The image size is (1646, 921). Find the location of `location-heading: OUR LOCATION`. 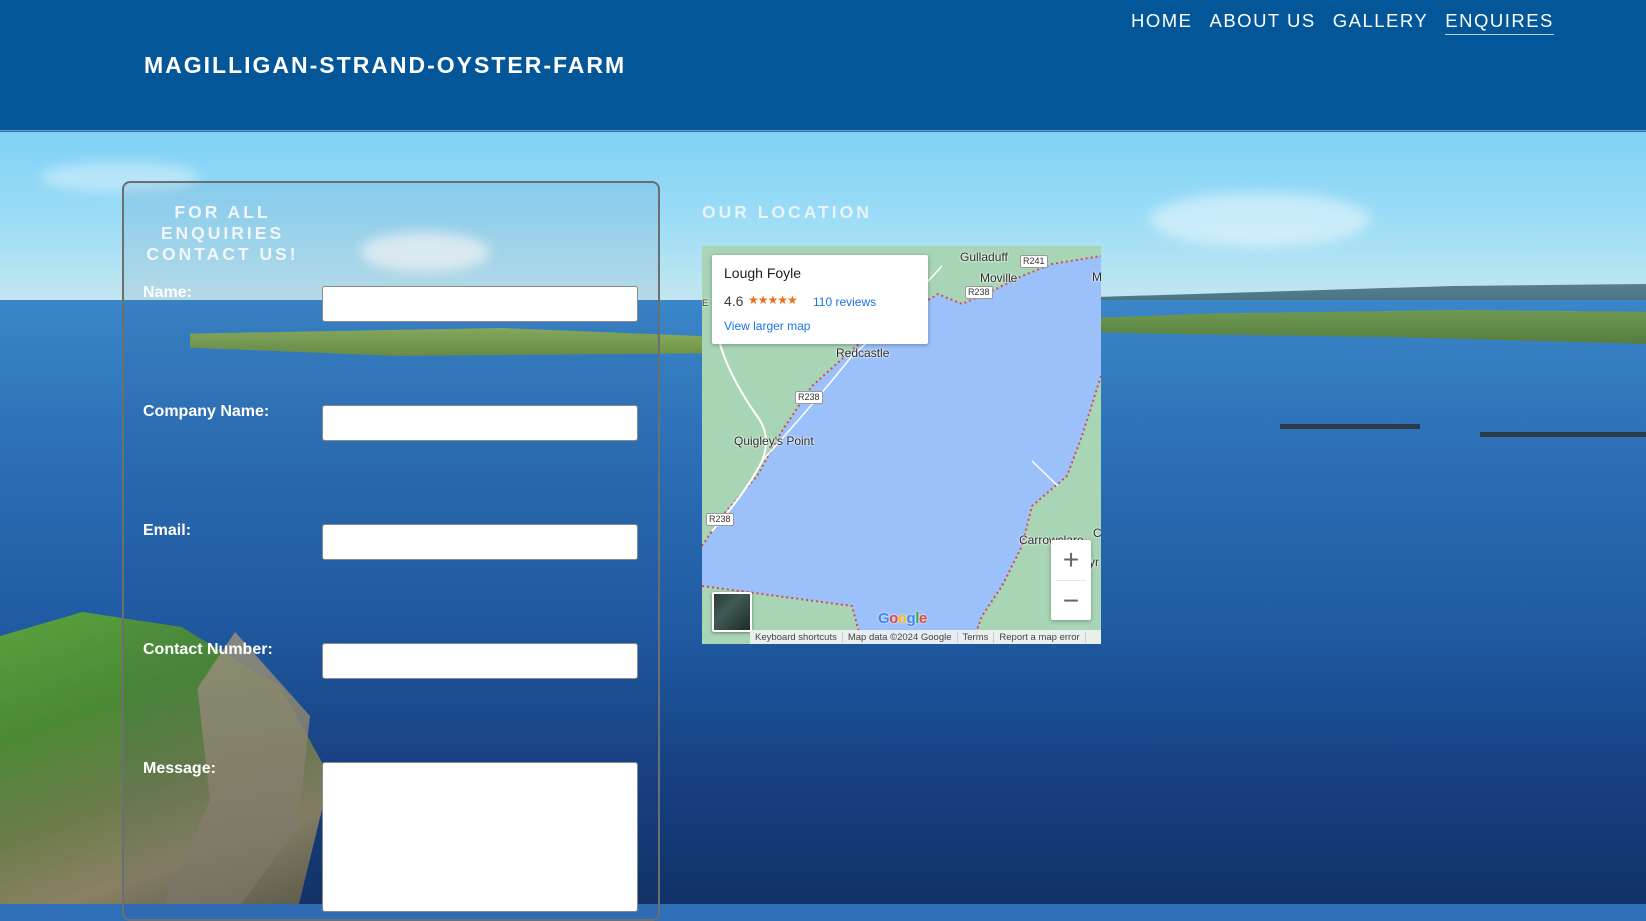

location-heading: OUR LOCATION is located at coordinates (787, 212).